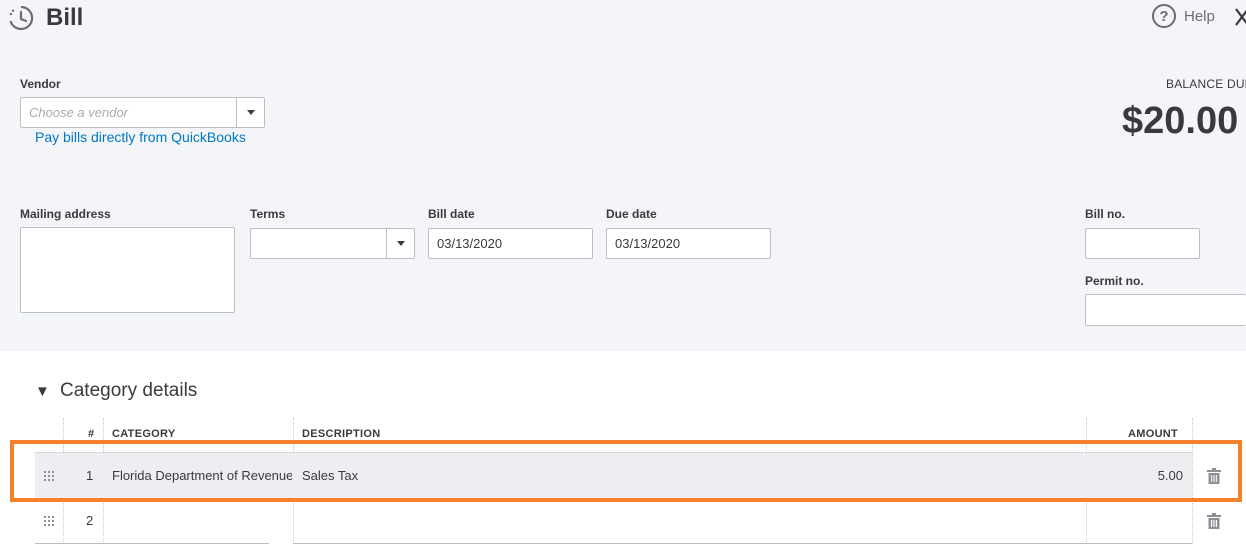 The width and height of the screenshot is (1246, 549). I want to click on terms-select, so click(332, 243).